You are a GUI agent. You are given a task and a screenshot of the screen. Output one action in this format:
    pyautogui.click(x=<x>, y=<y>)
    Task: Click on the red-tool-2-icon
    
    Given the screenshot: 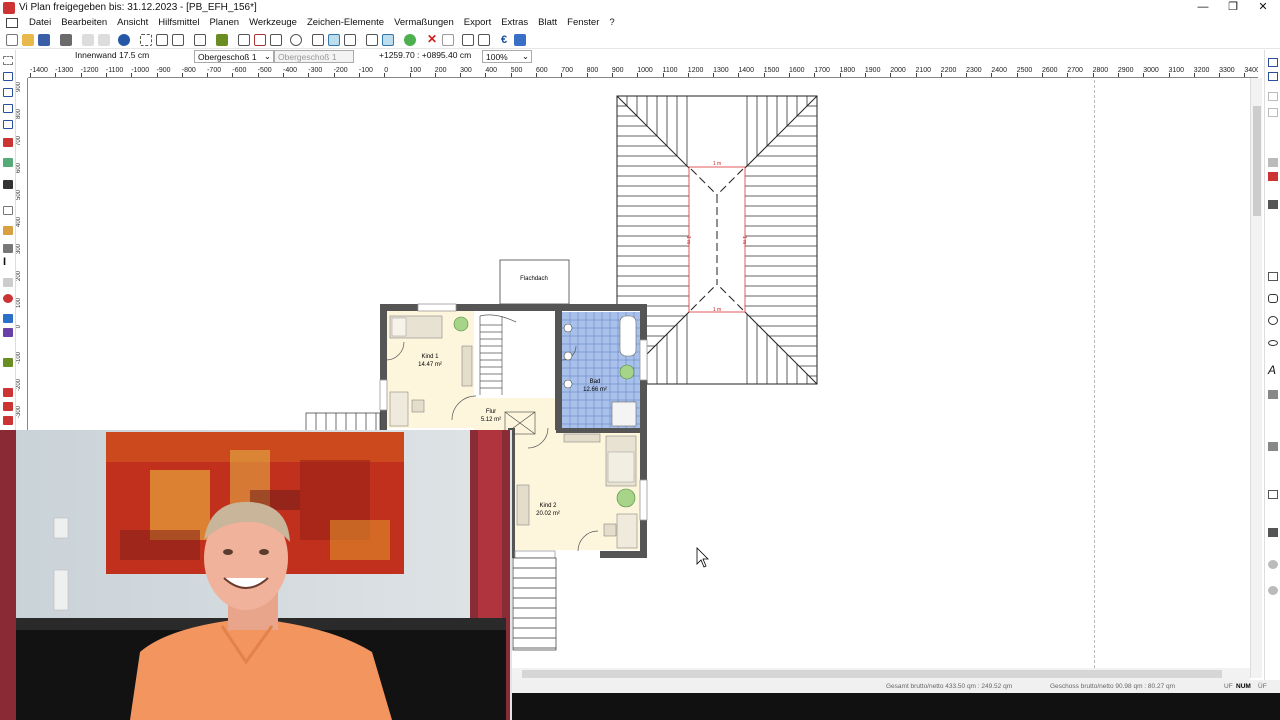 What is the action you would take?
    pyautogui.click(x=8, y=406)
    